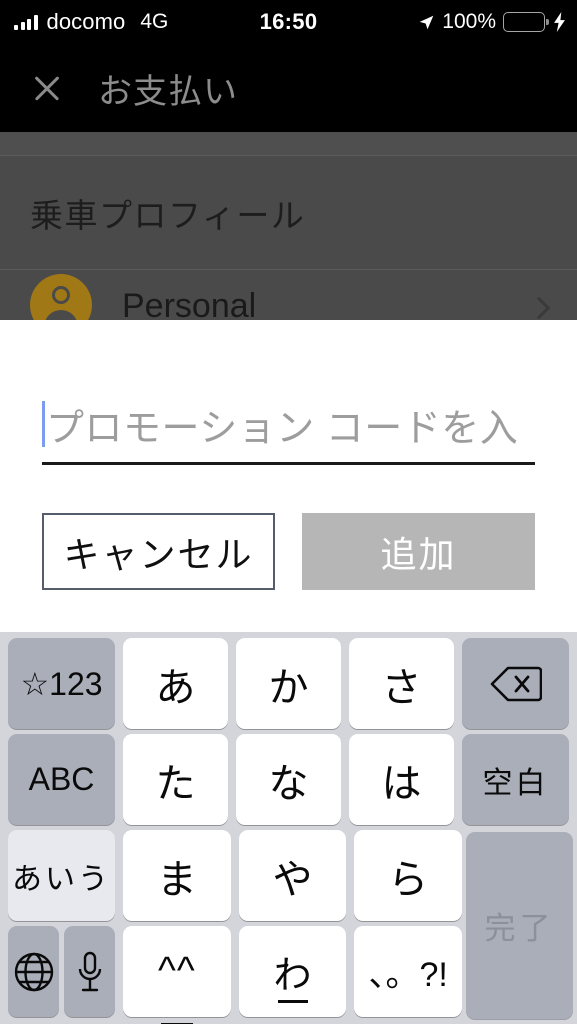 Image resolution: width=577 pixels, height=1024 pixels. I want to click on backspace-icon, so click(516, 683).